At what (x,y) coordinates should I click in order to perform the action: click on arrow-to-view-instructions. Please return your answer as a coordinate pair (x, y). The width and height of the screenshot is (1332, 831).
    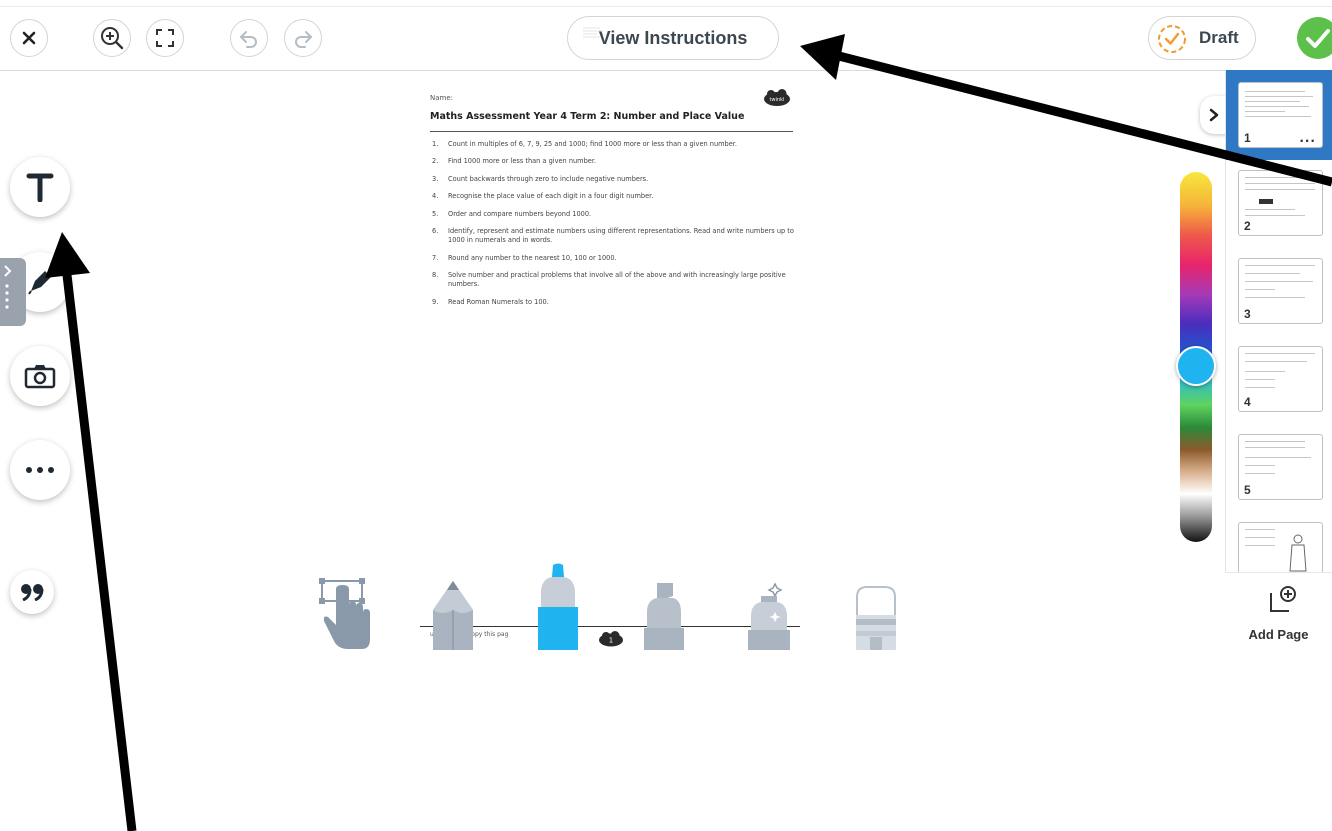
    Looking at the image, I should click on (1066, 110).